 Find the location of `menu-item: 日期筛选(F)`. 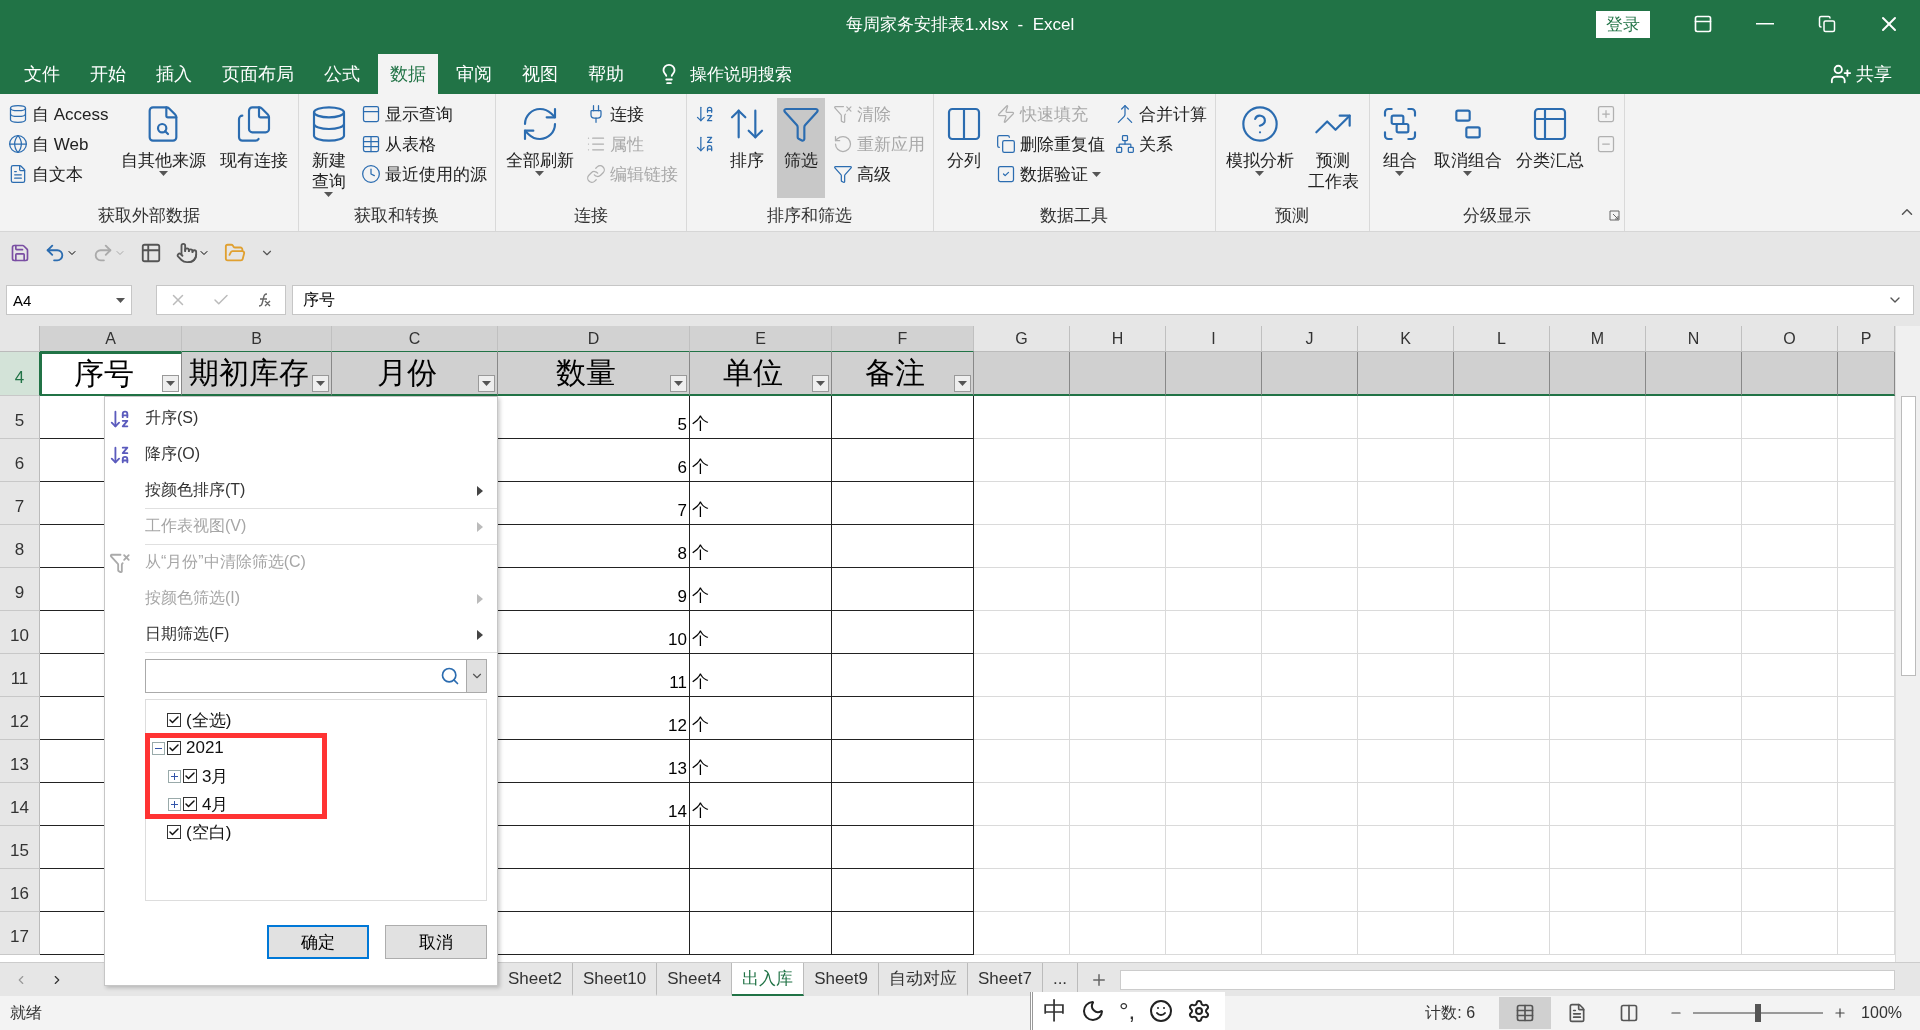

menu-item: 日期筛选(F) is located at coordinates (321, 635).